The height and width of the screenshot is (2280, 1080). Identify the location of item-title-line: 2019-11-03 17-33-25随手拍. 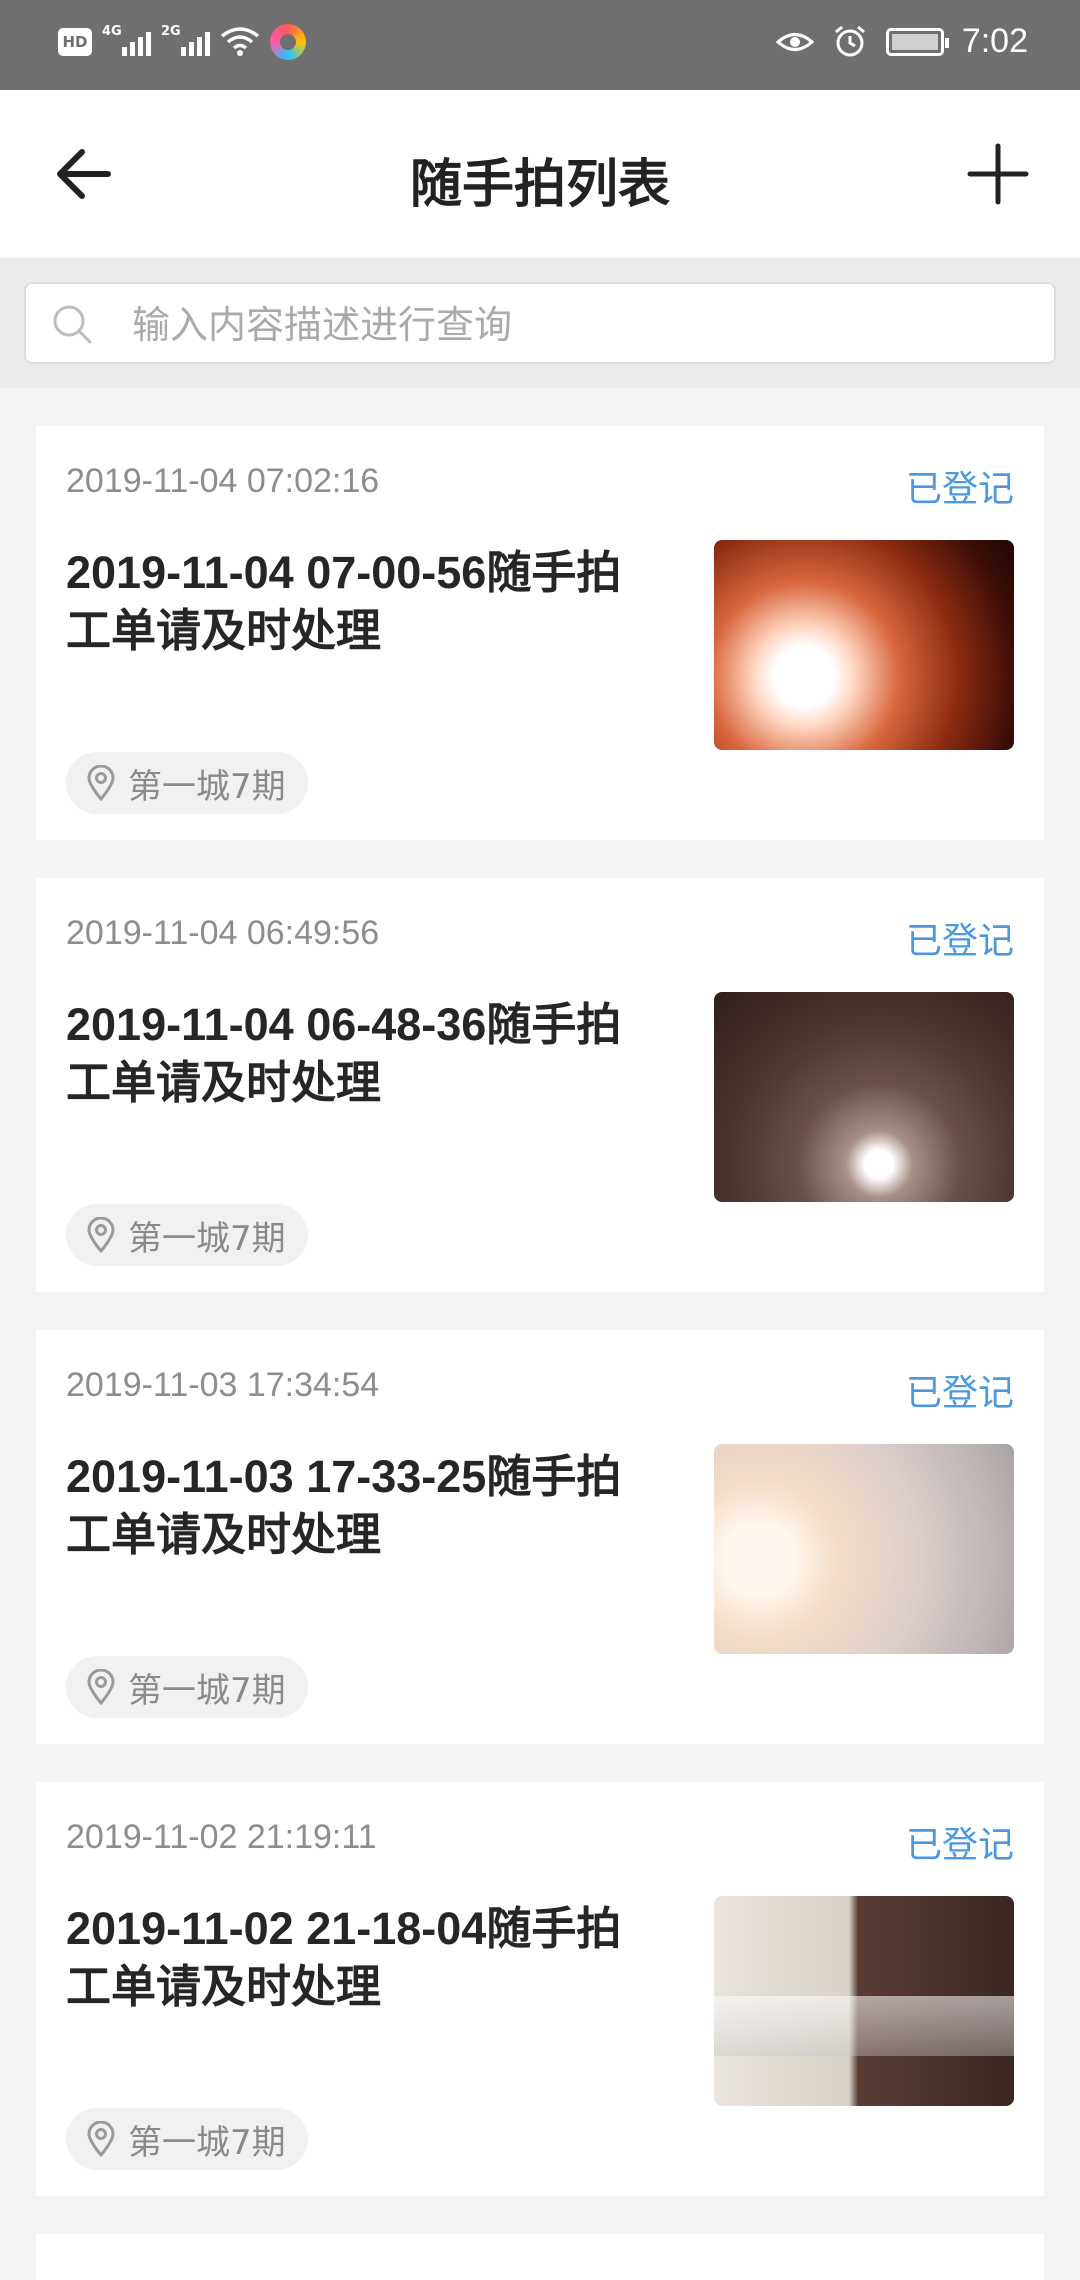
(344, 1476).